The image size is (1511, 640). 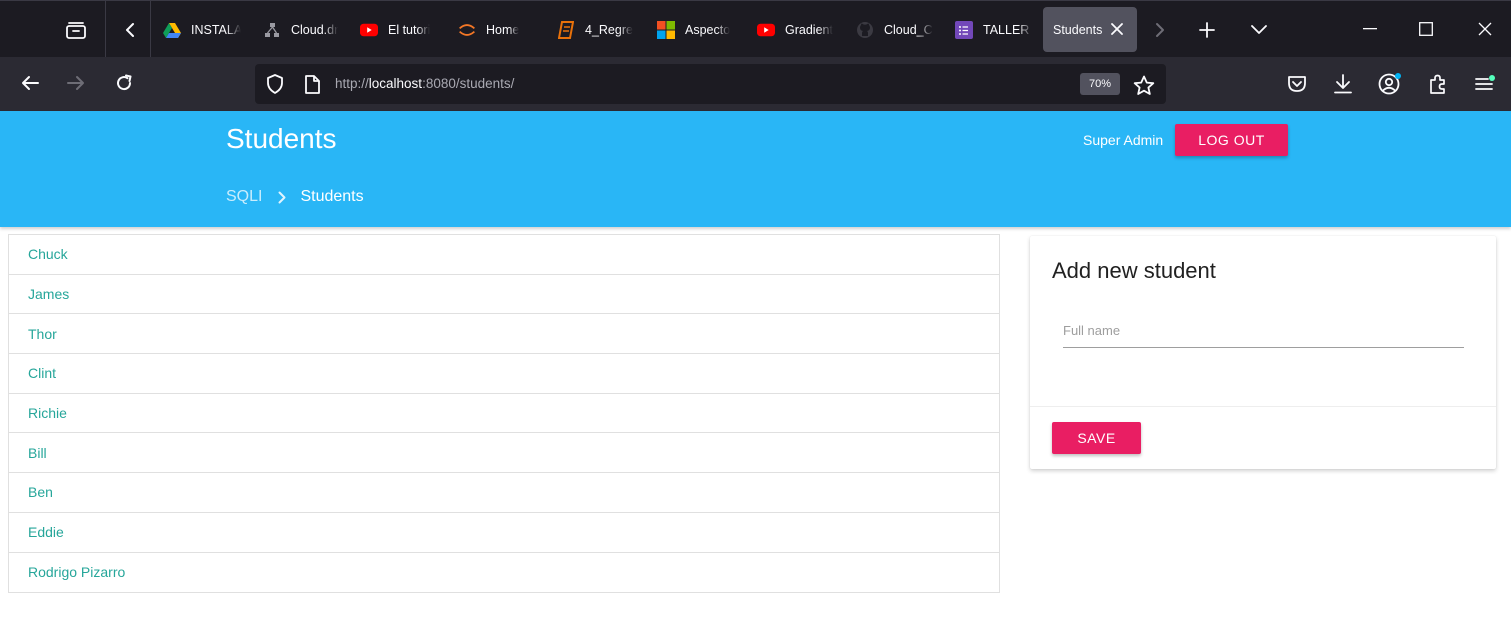 I want to click on minimize-icon, so click(x=1370, y=29).